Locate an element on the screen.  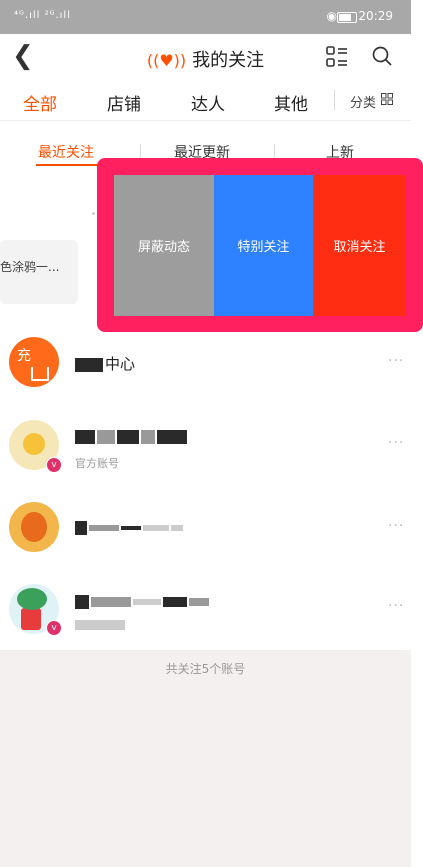
account-name: 中心 is located at coordinates (105, 363).